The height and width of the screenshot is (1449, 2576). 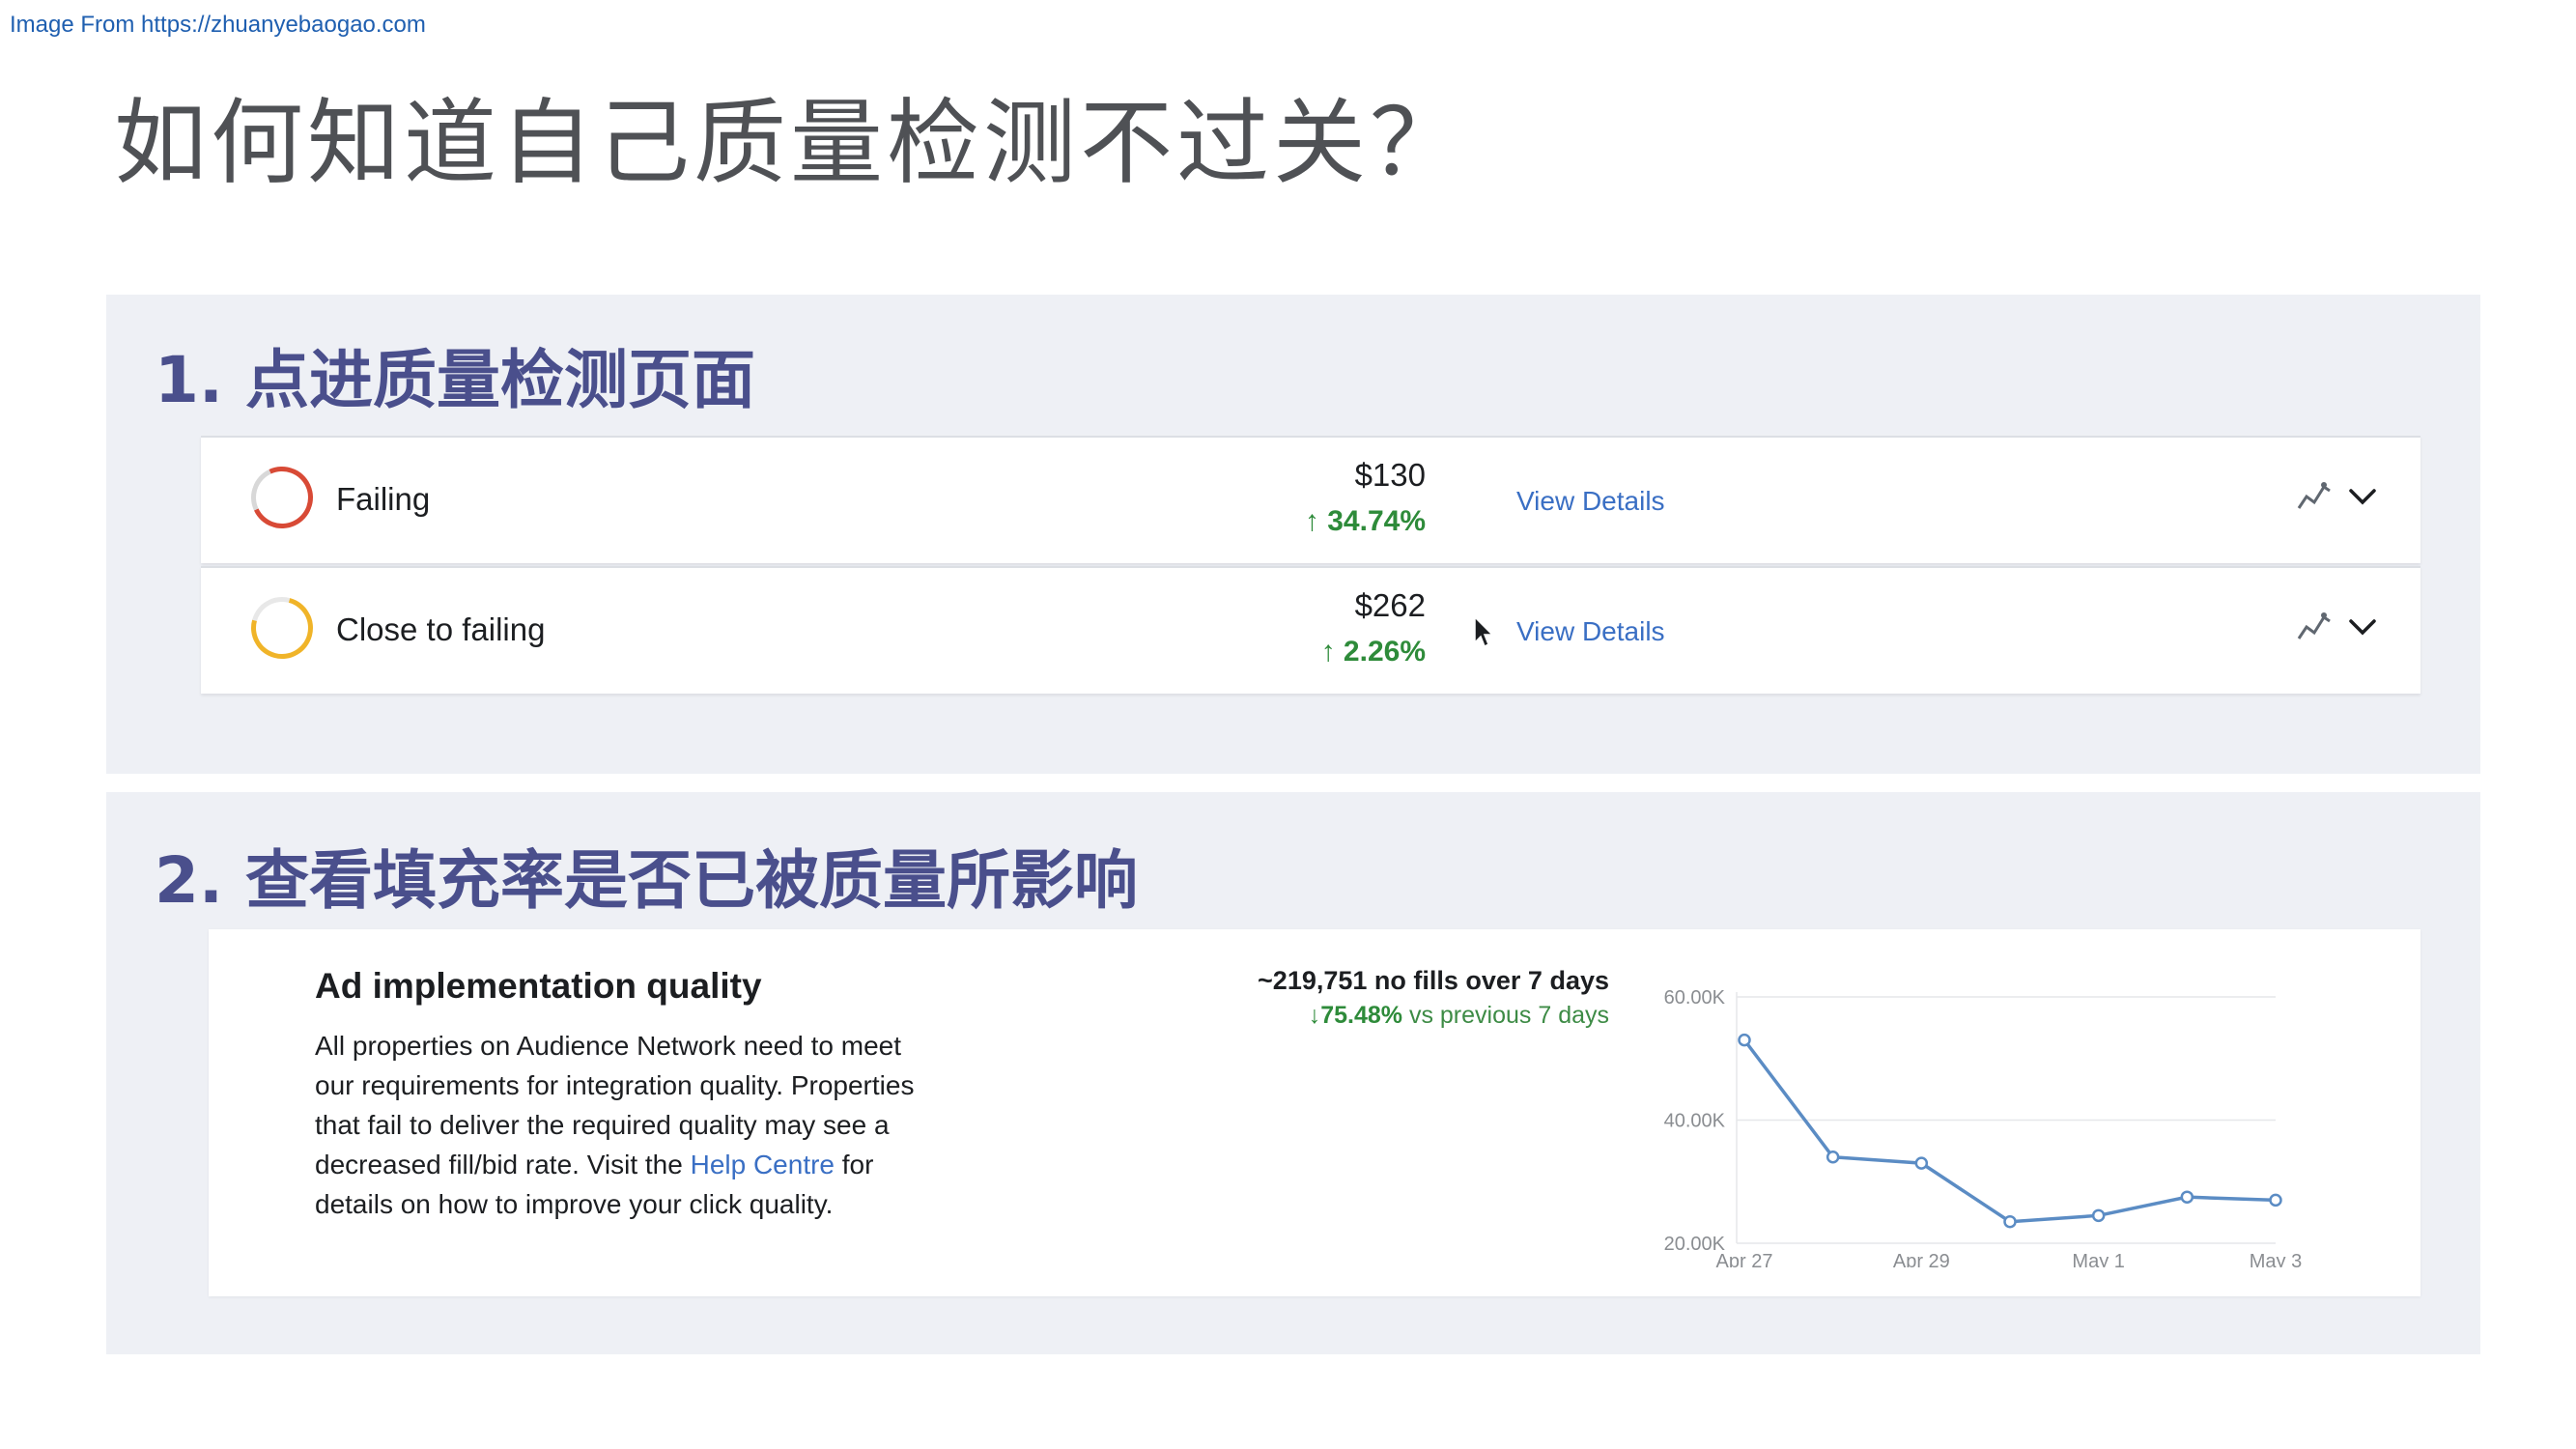 What do you see at coordinates (383, 499) in the screenshot?
I see `row-status-label: Failing` at bounding box center [383, 499].